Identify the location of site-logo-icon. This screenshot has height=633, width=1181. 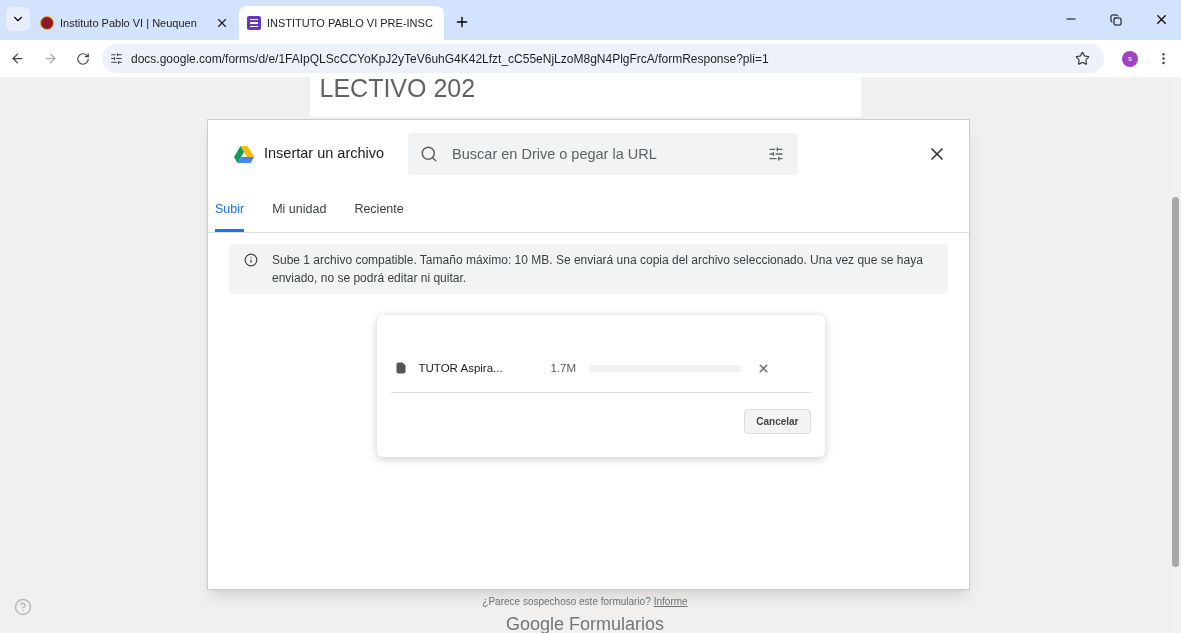
(47, 23).